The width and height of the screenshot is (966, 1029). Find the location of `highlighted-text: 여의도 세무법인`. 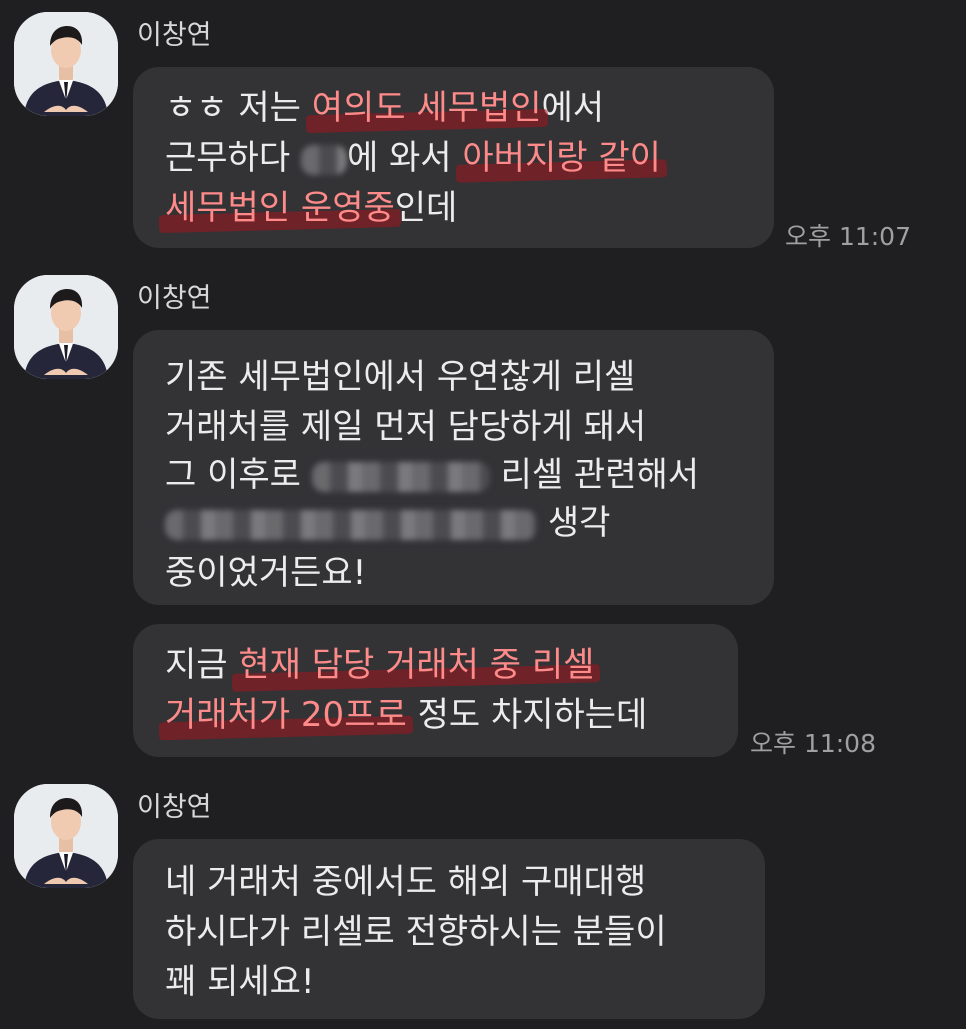

highlighted-text: 여의도 세무법인 is located at coordinates (426, 108).